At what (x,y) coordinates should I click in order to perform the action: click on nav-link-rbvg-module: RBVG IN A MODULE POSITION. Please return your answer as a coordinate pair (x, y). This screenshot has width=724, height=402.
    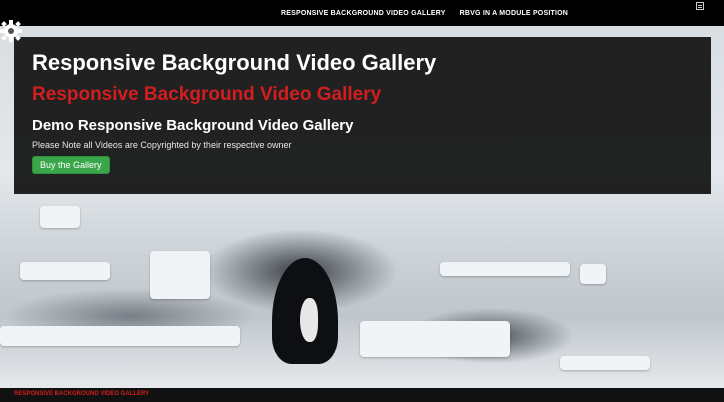
    Looking at the image, I should click on (514, 13).